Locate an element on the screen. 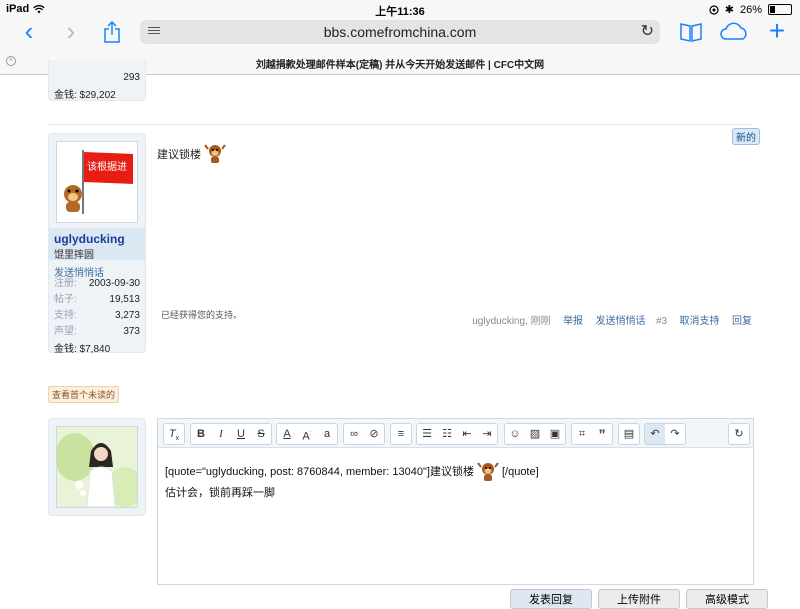 The image size is (800, 609). tool-group-save: ▤ is located at coordinates (629, 434).